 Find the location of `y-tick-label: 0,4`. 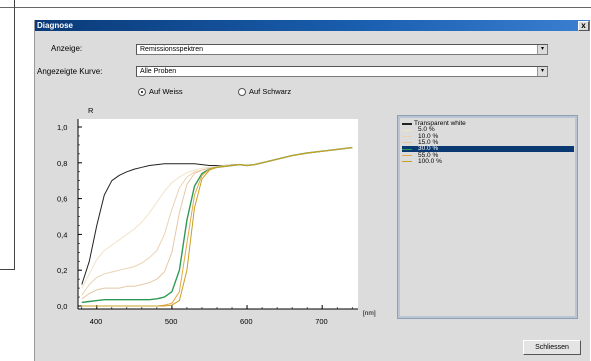

y-tick-label: 0,4 is located at coordinates (62, 234).